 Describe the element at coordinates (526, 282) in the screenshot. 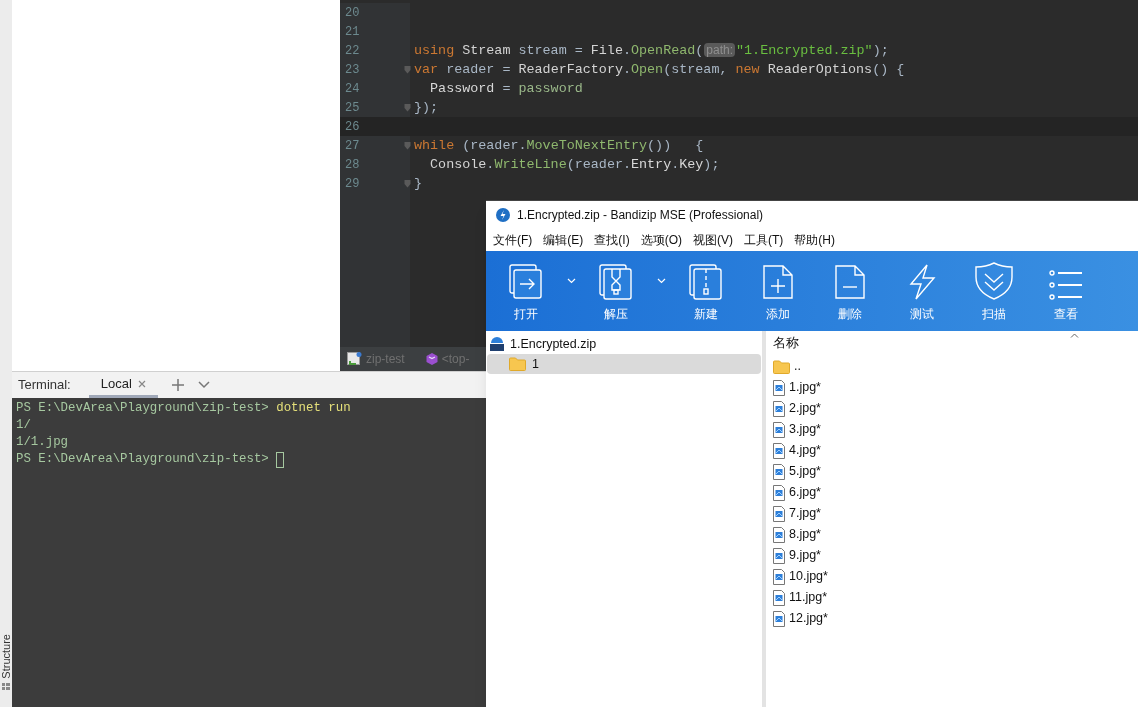

I see `open-file-icon` at that location.